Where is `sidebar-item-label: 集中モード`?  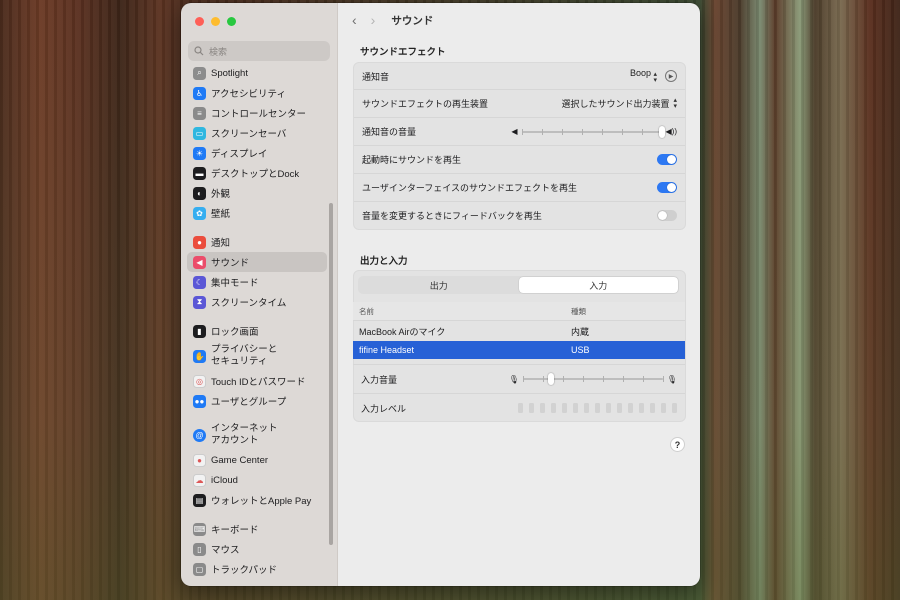
sidebar-item-label: 集中モード is located at coordinates (235, 283).